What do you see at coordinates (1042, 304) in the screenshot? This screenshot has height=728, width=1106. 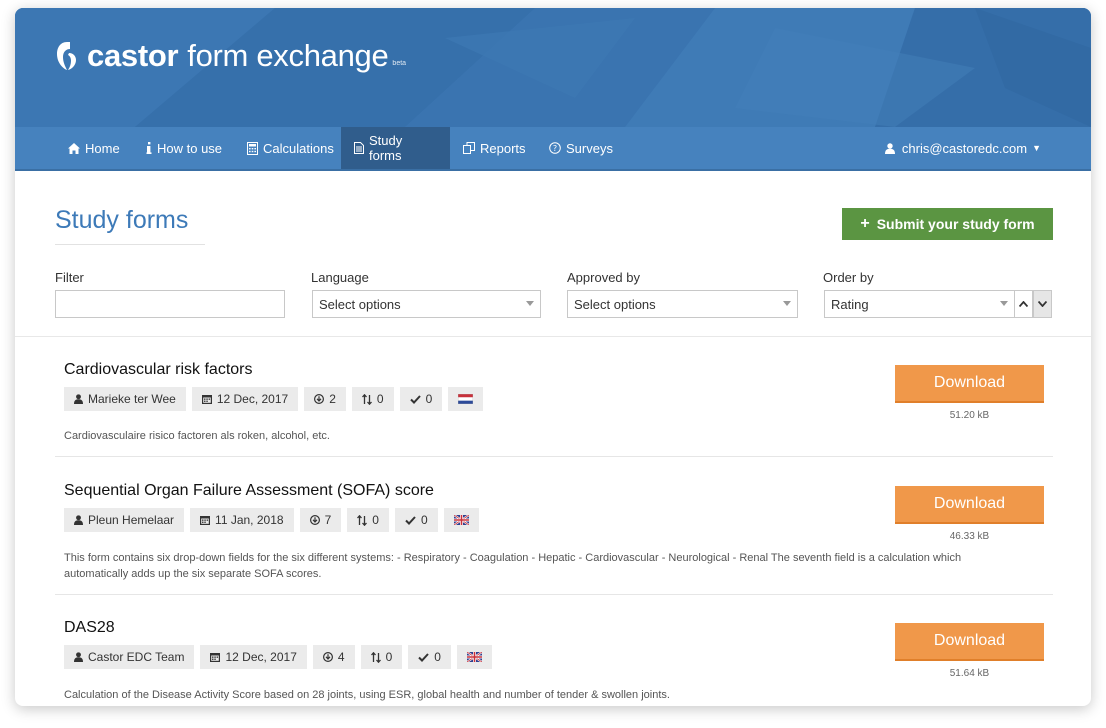 I see `sort-descending-button` at bounding box center [1042, 304].